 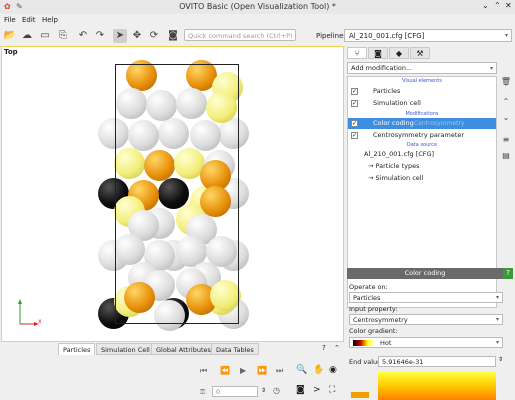 I want to click on input-property-label: Input property:, so click(x=373, y=309).